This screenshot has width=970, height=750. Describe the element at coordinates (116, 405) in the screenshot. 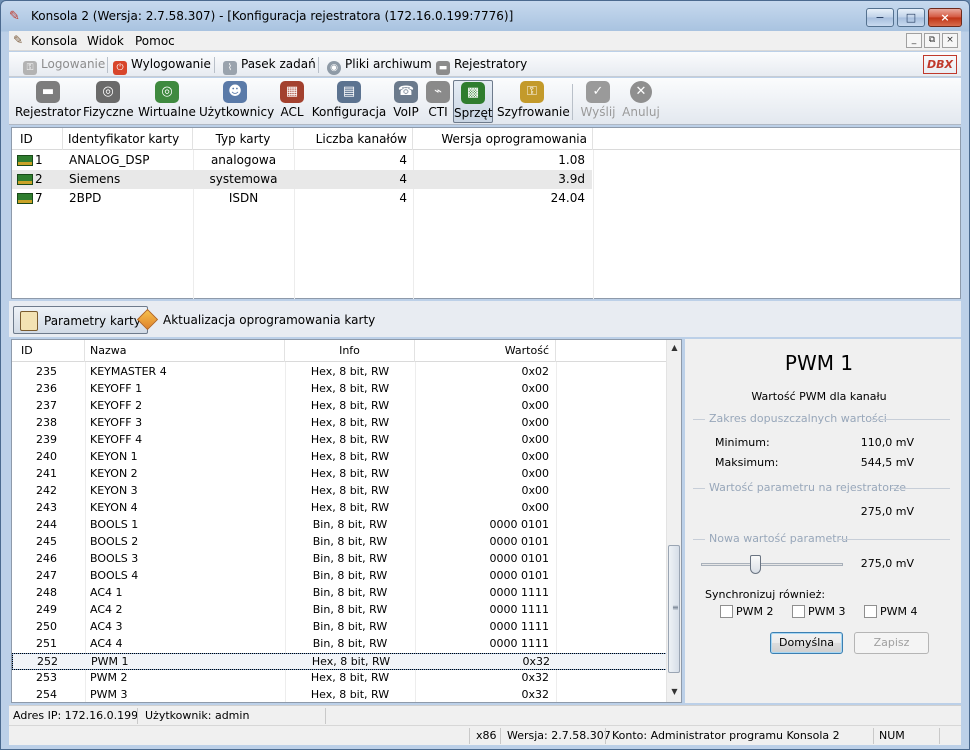

I see `param-name: KEYOFF 2` at that location.